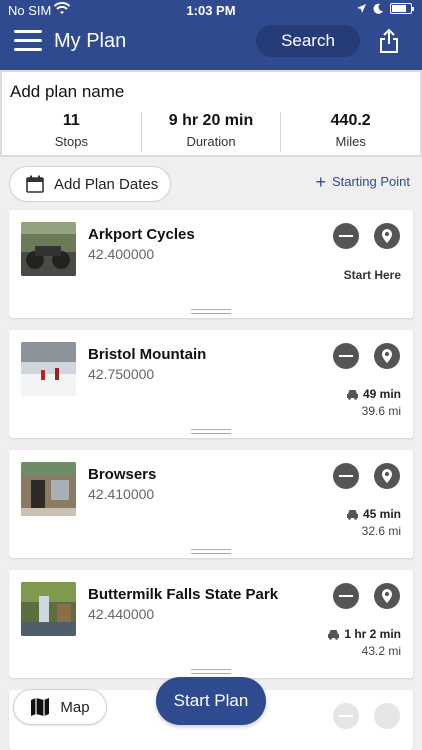 The width and height of the screenshot is (422, 750). I want to click on drive-info: 1 hr 2 min 43.2 mi, so click(364, 642).